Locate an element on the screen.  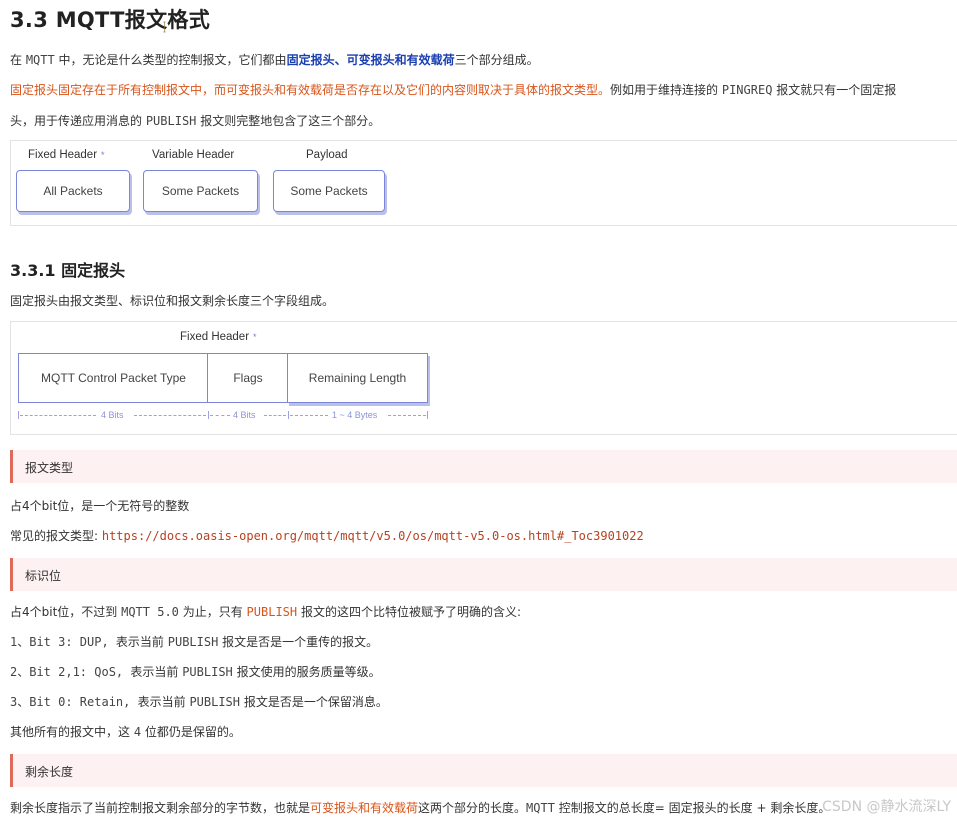
text-cursor-icon is located at coordinates (164, 27).